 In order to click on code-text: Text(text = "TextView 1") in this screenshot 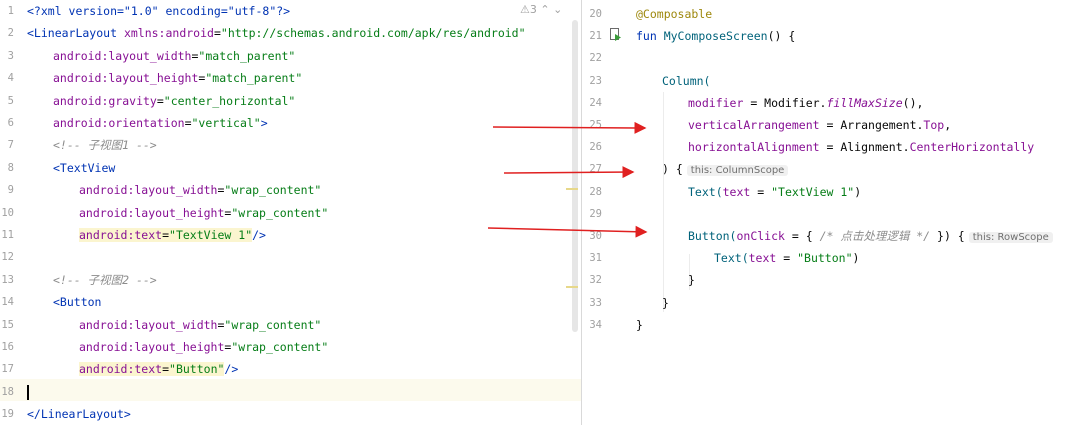, I will do `click(774, 192)`.